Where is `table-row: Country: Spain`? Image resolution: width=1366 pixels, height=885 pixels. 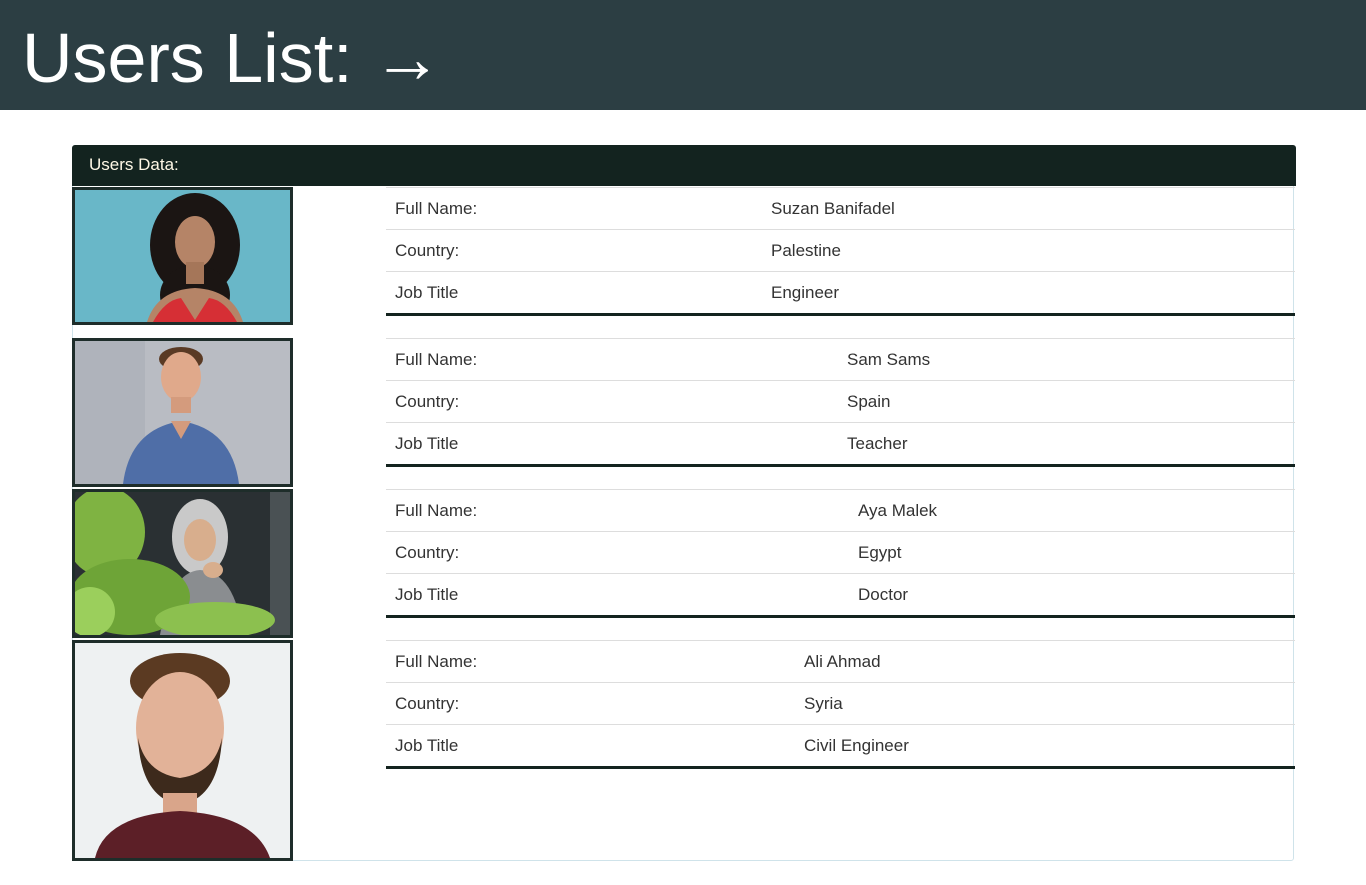
table-row: Country: Spain is located at coordinates (840, 401).